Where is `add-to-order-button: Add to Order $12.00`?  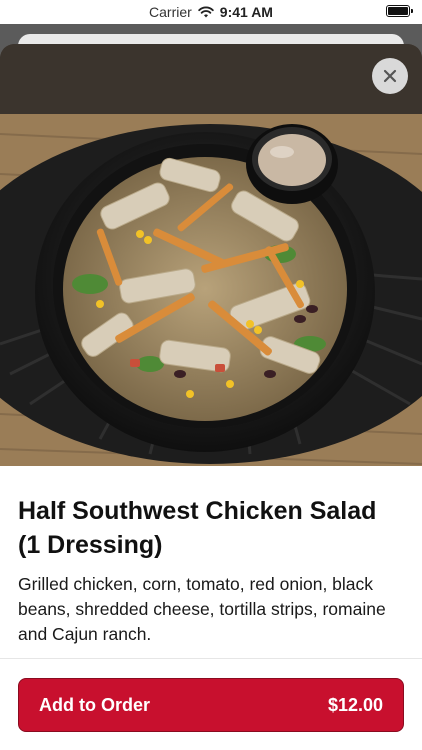
add-to-order-button: Add to Order $12.00 is located at coordinates (211, 705).